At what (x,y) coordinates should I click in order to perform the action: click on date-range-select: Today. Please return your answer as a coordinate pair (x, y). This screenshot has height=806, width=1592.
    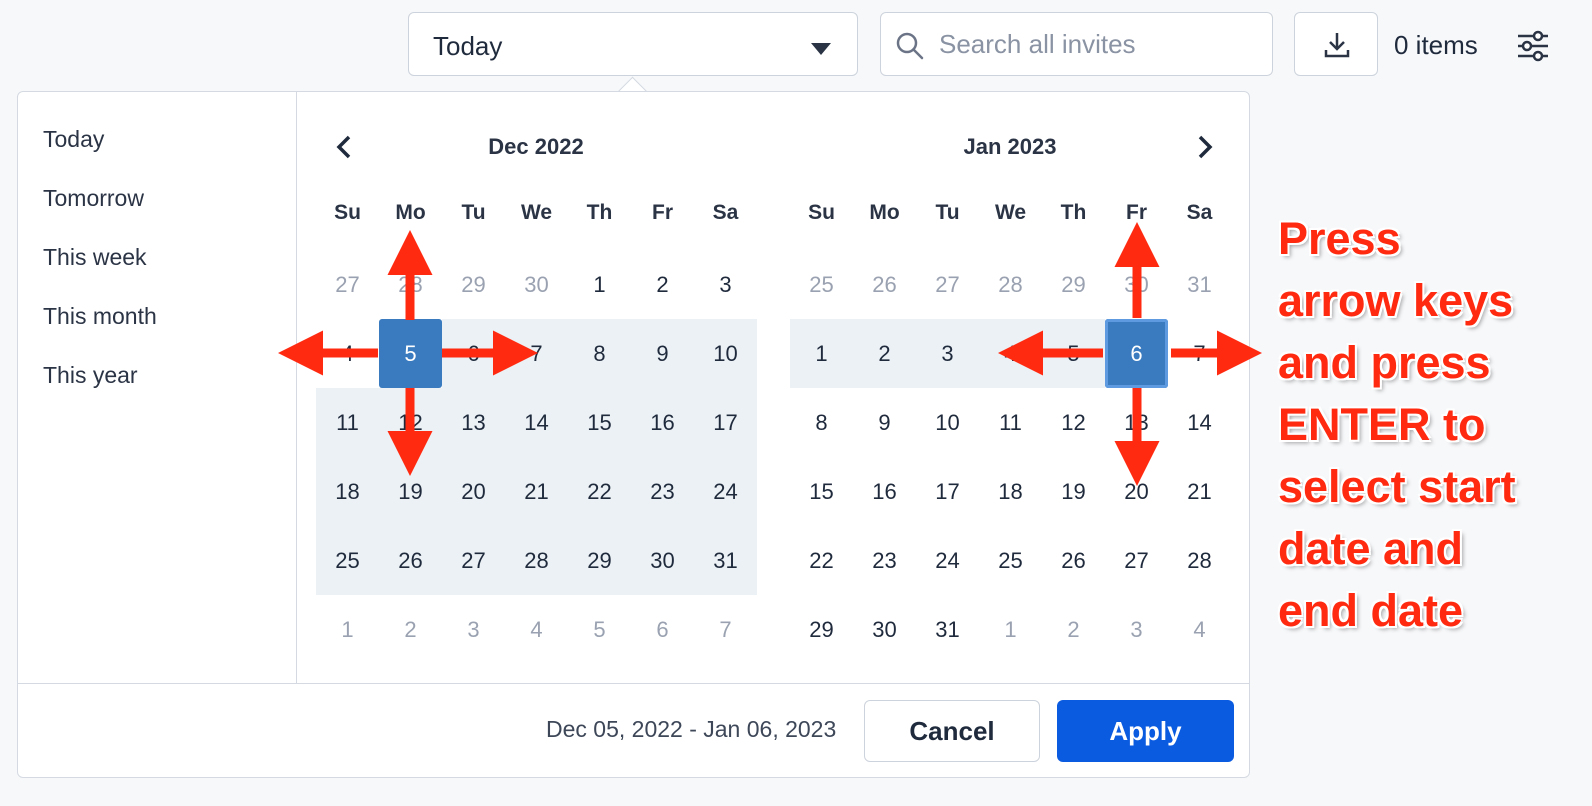
    Looking at the image, I should click on (633, 44).